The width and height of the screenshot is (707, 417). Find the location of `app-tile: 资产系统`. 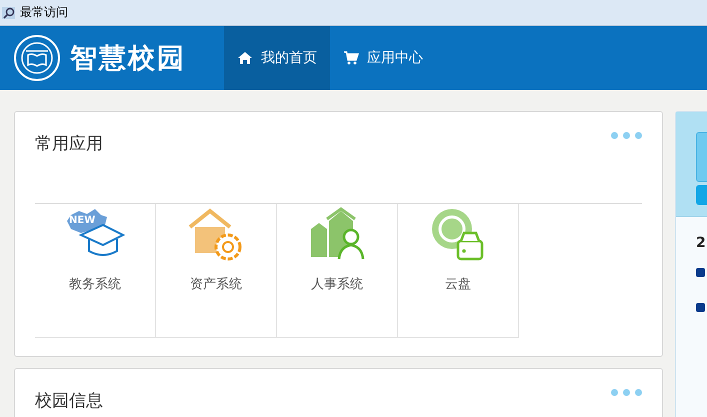

app-tile: 资产系统 is located at coordinates (216, 271).